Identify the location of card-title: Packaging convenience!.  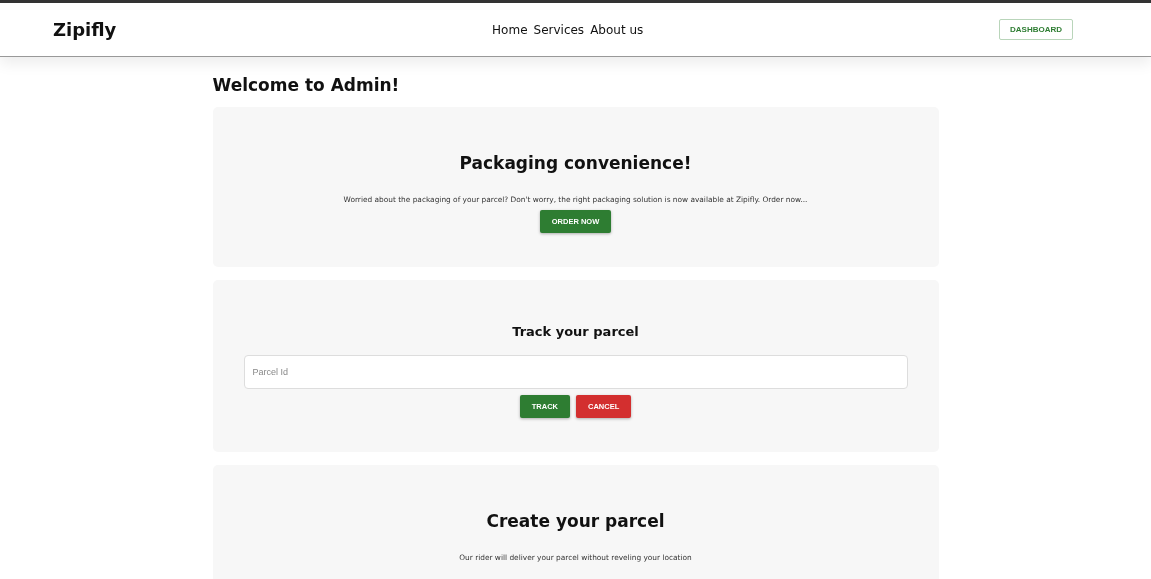
(575, 163).